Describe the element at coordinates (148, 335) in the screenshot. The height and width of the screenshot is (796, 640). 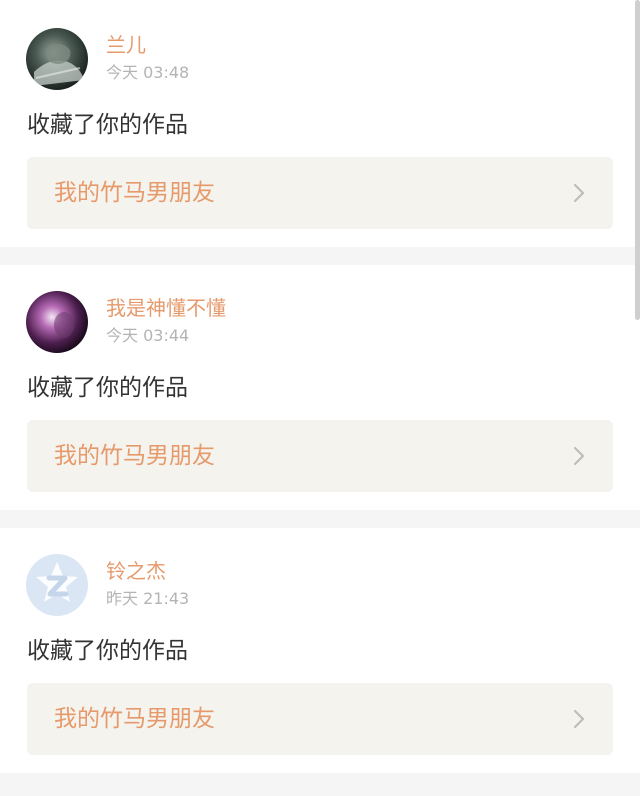
I see `timestamp: 今天 03:44` at that location.